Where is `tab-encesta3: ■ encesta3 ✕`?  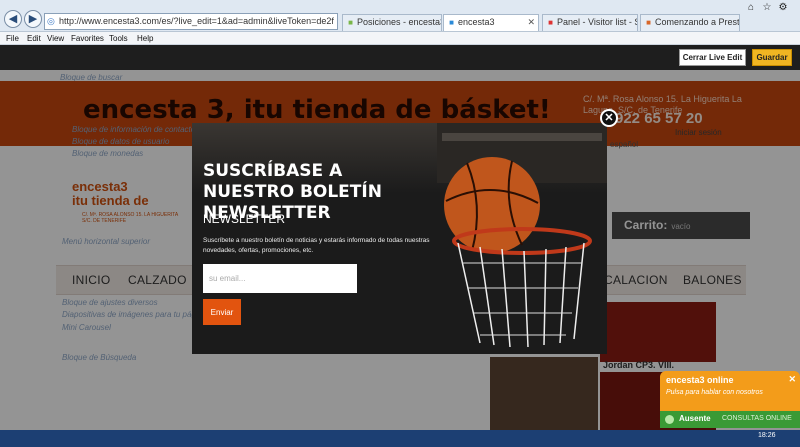 tab-encesta3: ■ encesta3 ✕ is located at coordinates (491, 22).